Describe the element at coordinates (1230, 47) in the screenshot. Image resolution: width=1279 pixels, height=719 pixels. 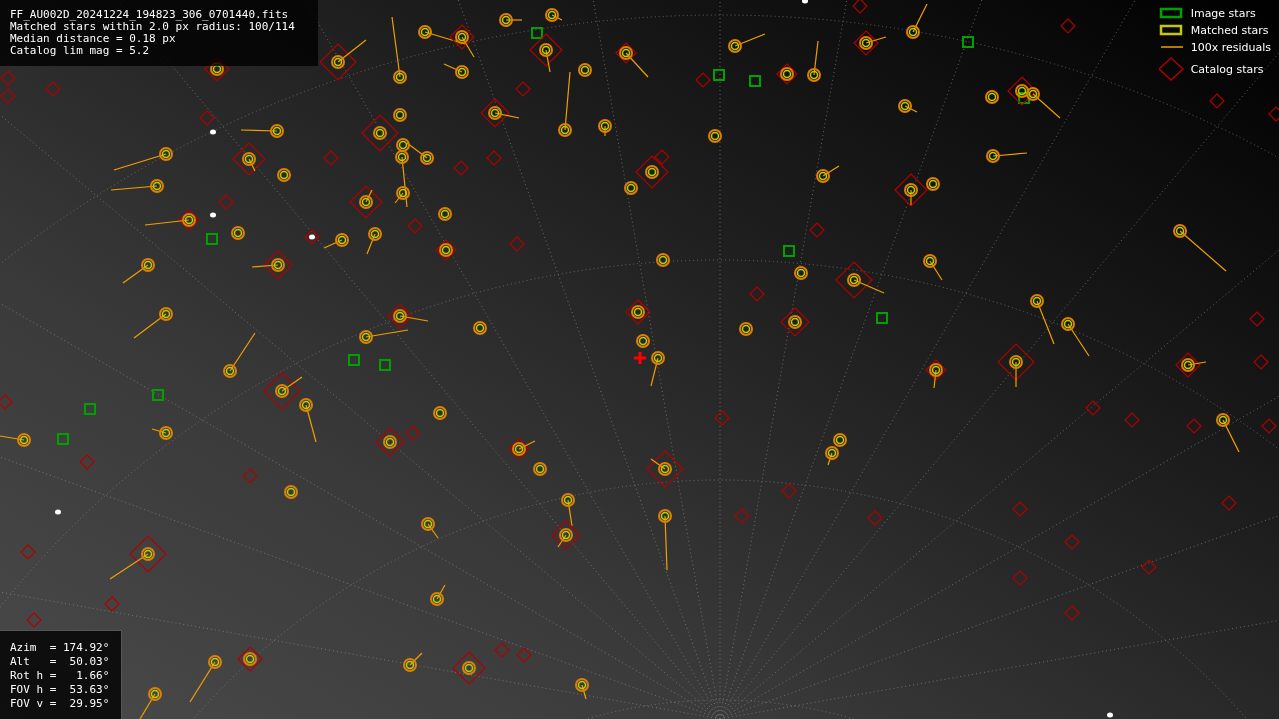
I see `legend-label: 100x residuals` at that location.